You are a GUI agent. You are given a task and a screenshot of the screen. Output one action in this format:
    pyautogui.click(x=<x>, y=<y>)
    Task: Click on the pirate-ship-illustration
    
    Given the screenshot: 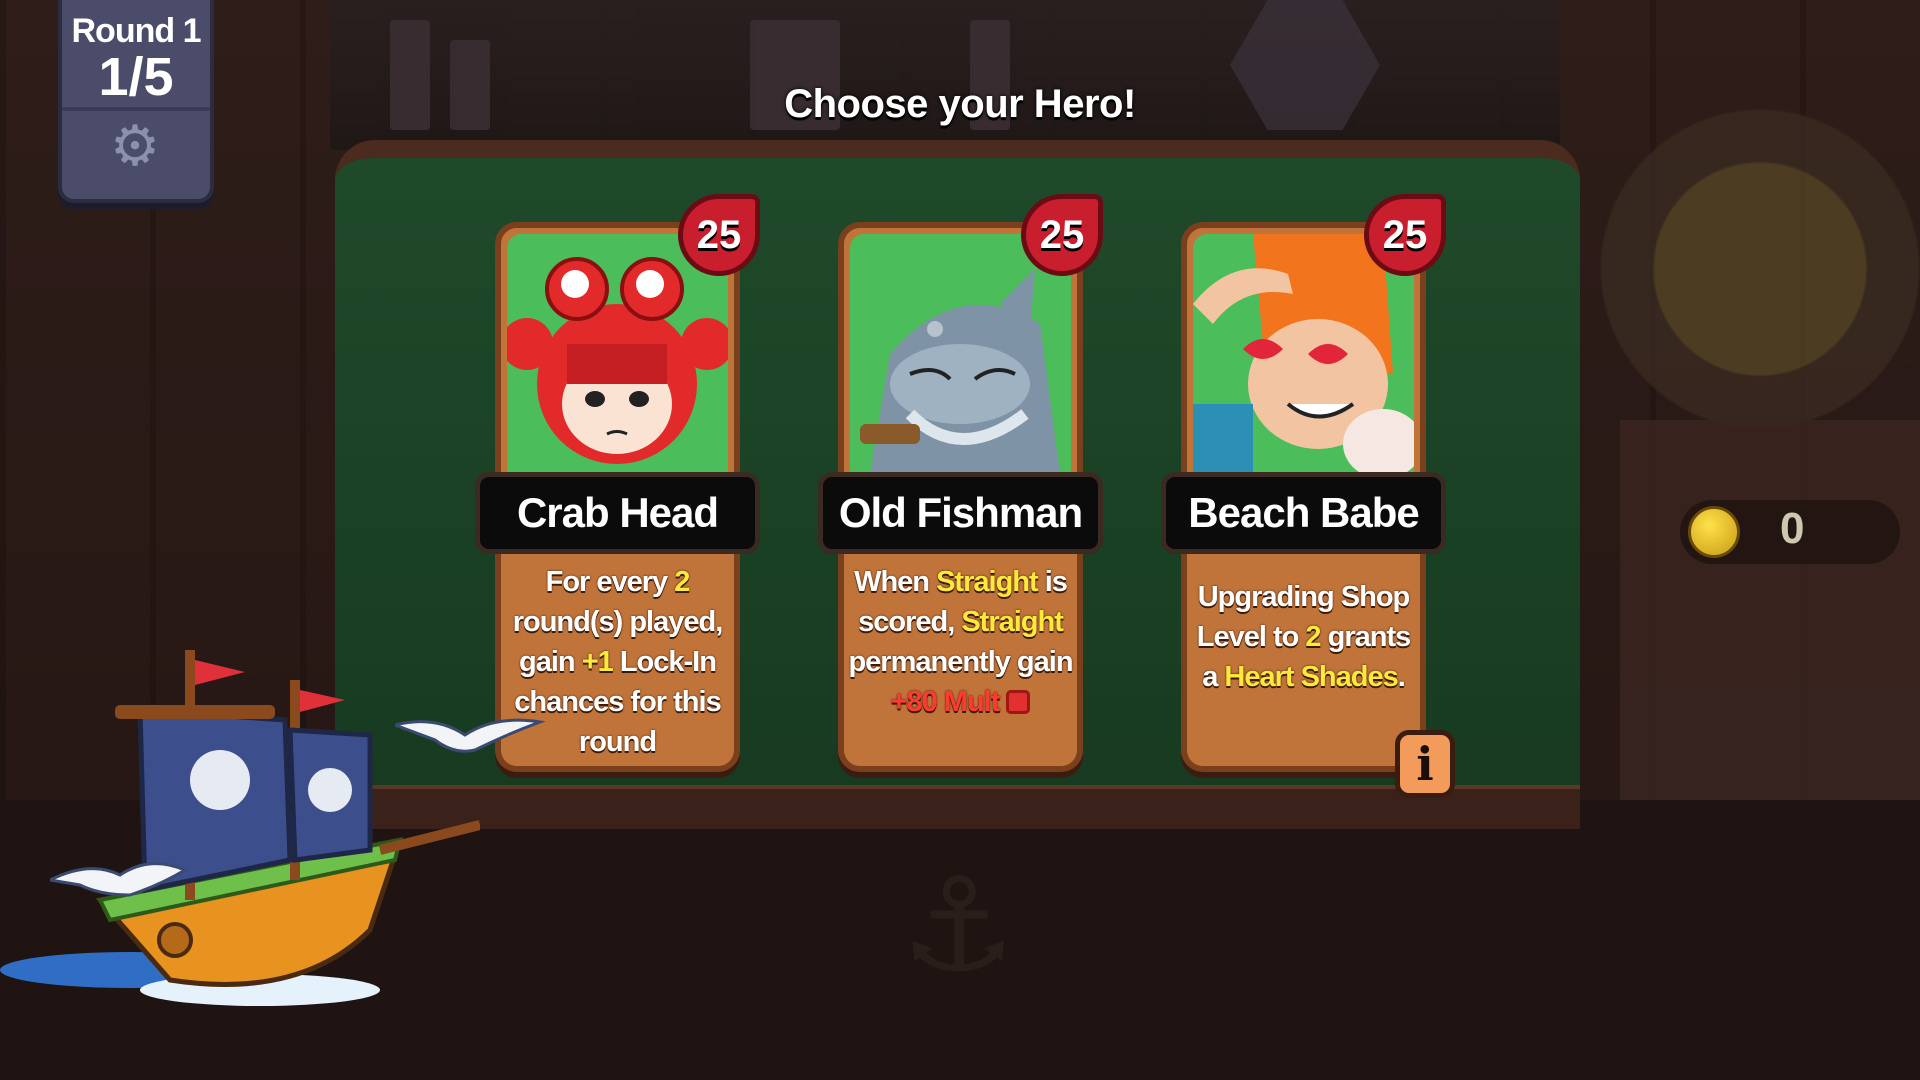 What is the action you would take?
    pyautogui.click(x=241, y=830)
    